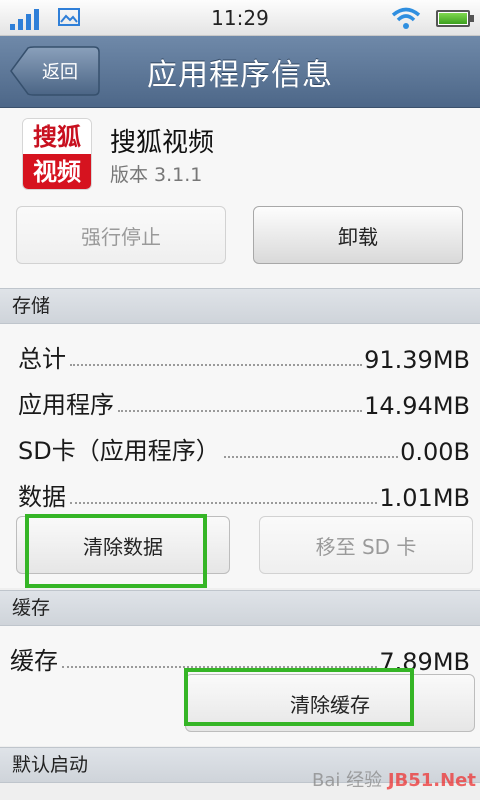  I want to click on storage-row-label: 数据, so click(42, 497).